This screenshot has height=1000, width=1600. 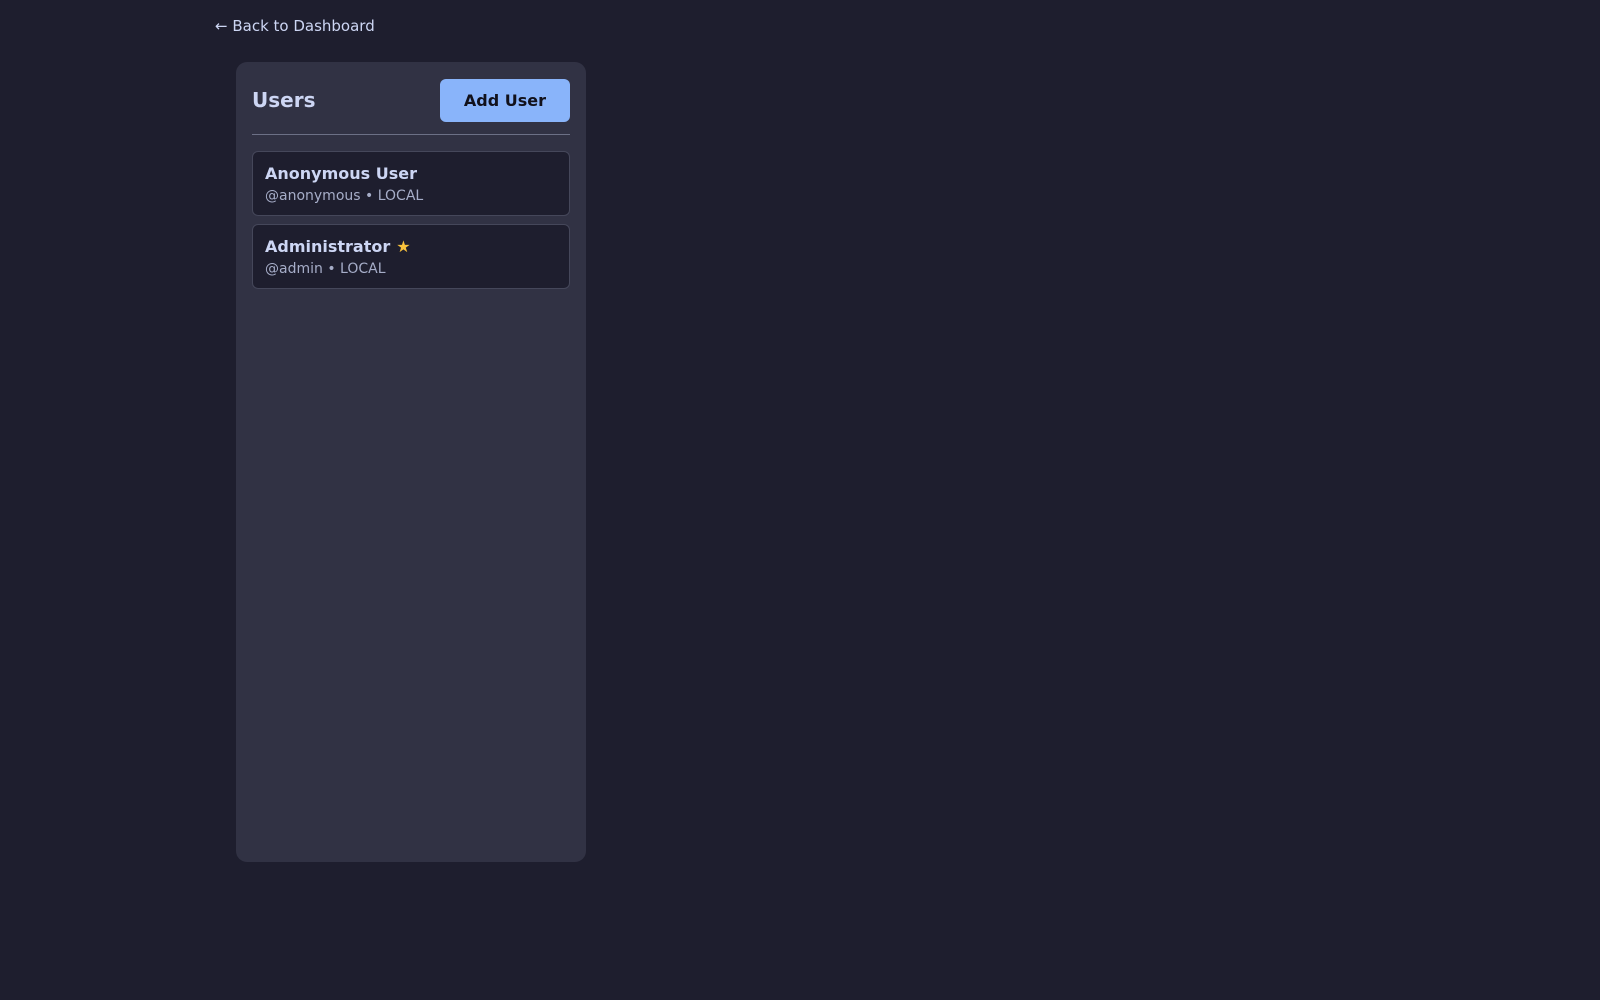 I want to click on user-meta: @anonymous • LOCAL, so click(x=411, y=196).